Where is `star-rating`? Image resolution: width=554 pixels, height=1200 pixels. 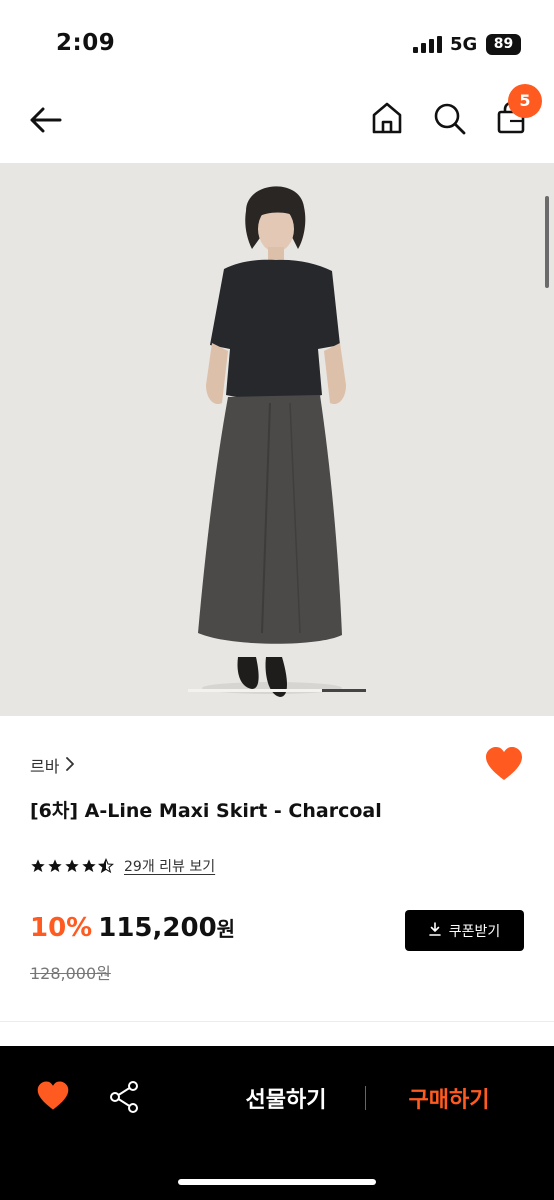 star-rating is located at coordinates (72, 866).